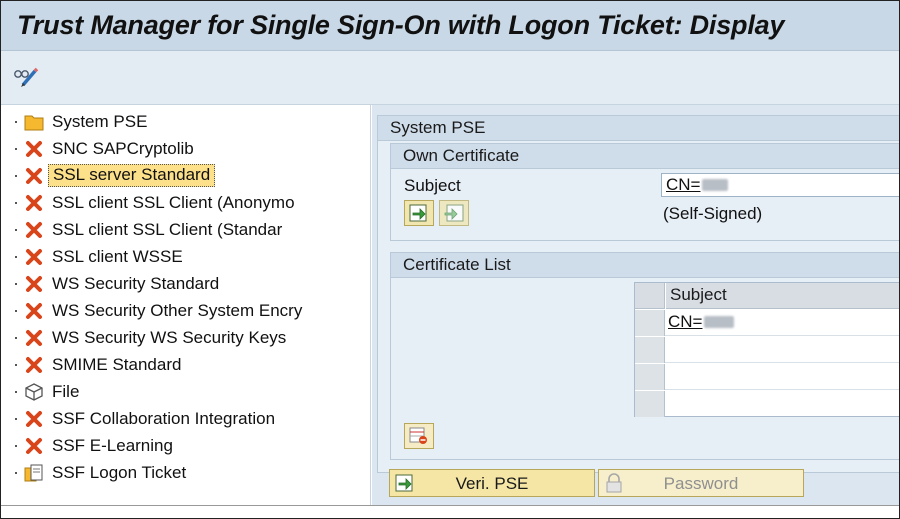  Describe the element at coordinates (186, 176) in the screenshot. I see `tree-item-ssl-server-standard: SSL server Standard` at that location.